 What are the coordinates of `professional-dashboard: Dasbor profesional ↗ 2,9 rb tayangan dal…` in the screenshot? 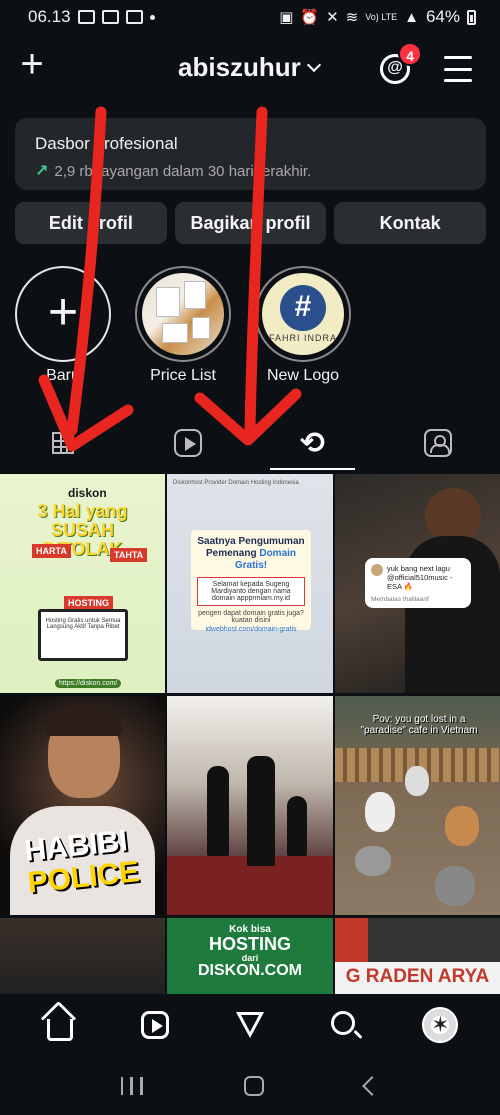 It's located at (250, 154).